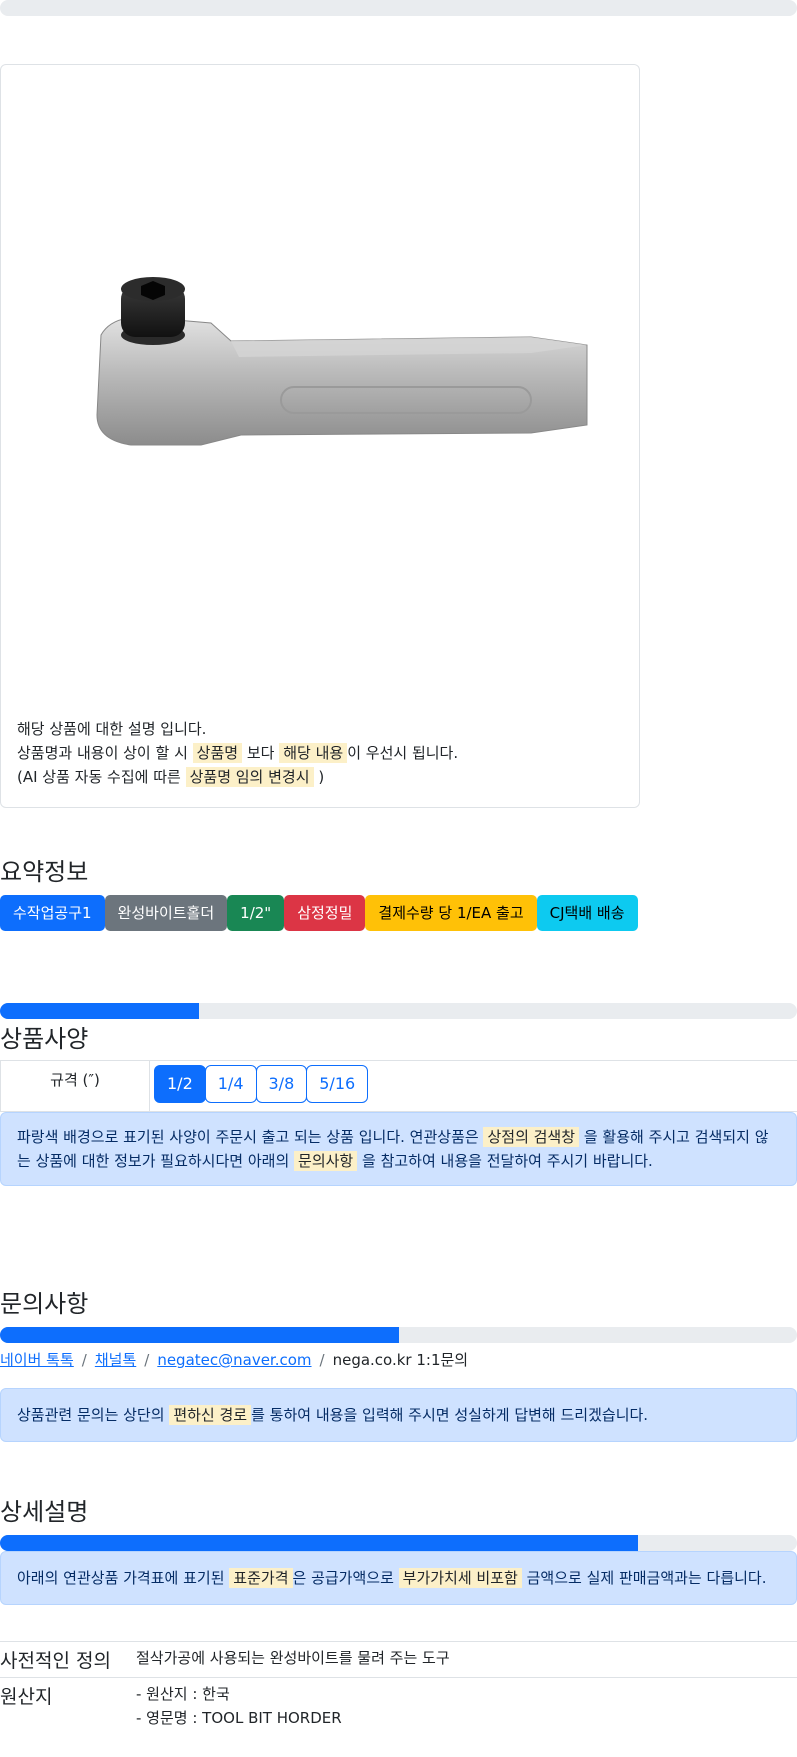 Image resolution: width=797 pixels, height=1757 pixels. I want to click on spec-alert-text-a: 파랑색 배경으로 표기된 사양이 주문시 출고 되는 상품 입니다. 연관상품은, so click(248, 1137).